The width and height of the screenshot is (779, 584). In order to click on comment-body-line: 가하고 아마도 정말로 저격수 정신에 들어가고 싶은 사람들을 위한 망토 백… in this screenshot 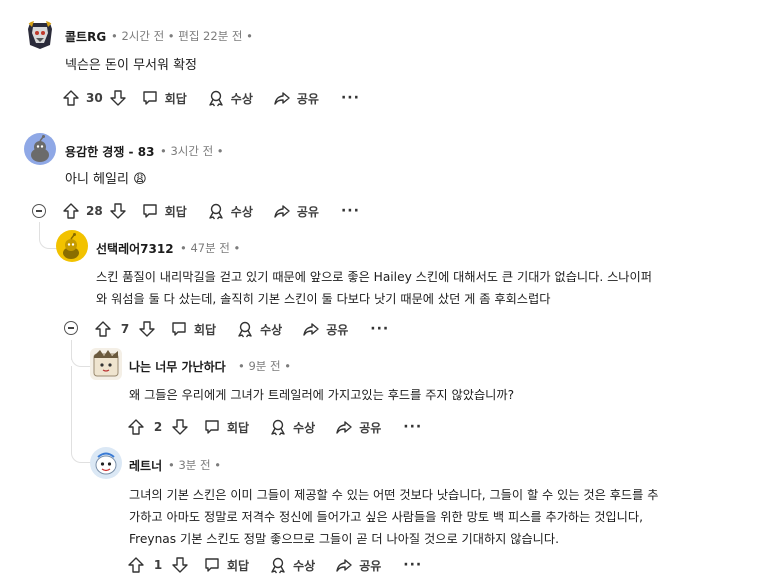, I will do `click(386, 517)`.